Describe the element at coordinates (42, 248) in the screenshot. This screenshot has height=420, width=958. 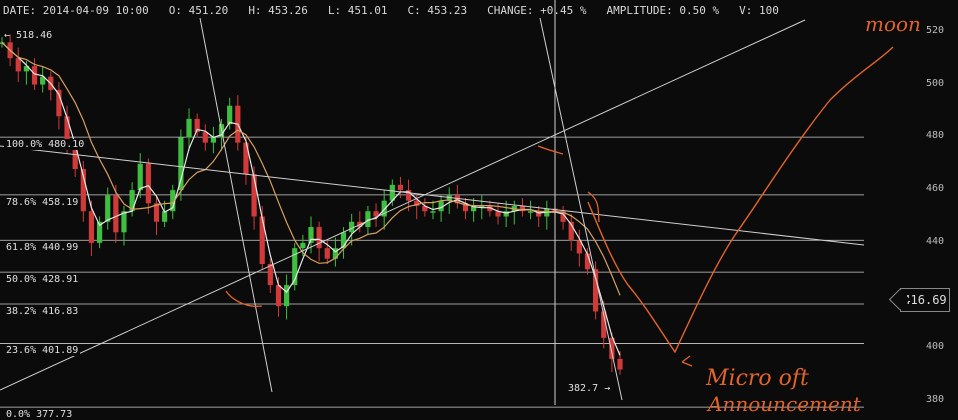
I see `fib-label: 61.8% 440.99` at that location.